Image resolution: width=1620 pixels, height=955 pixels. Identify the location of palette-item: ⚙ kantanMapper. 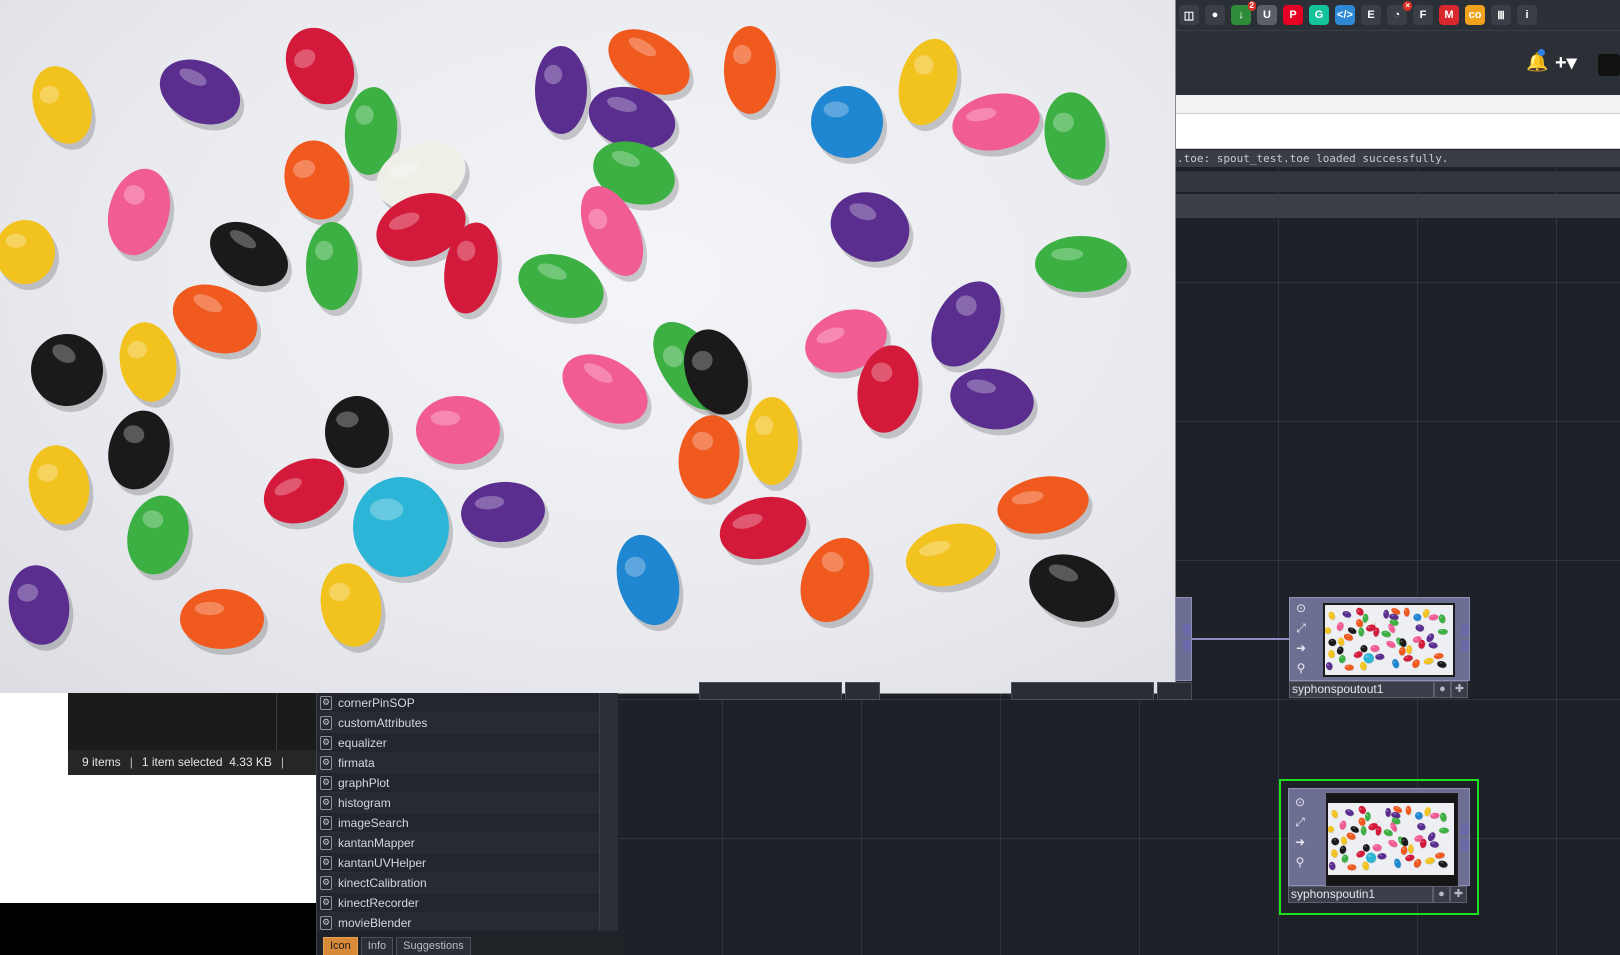
(458, 843).